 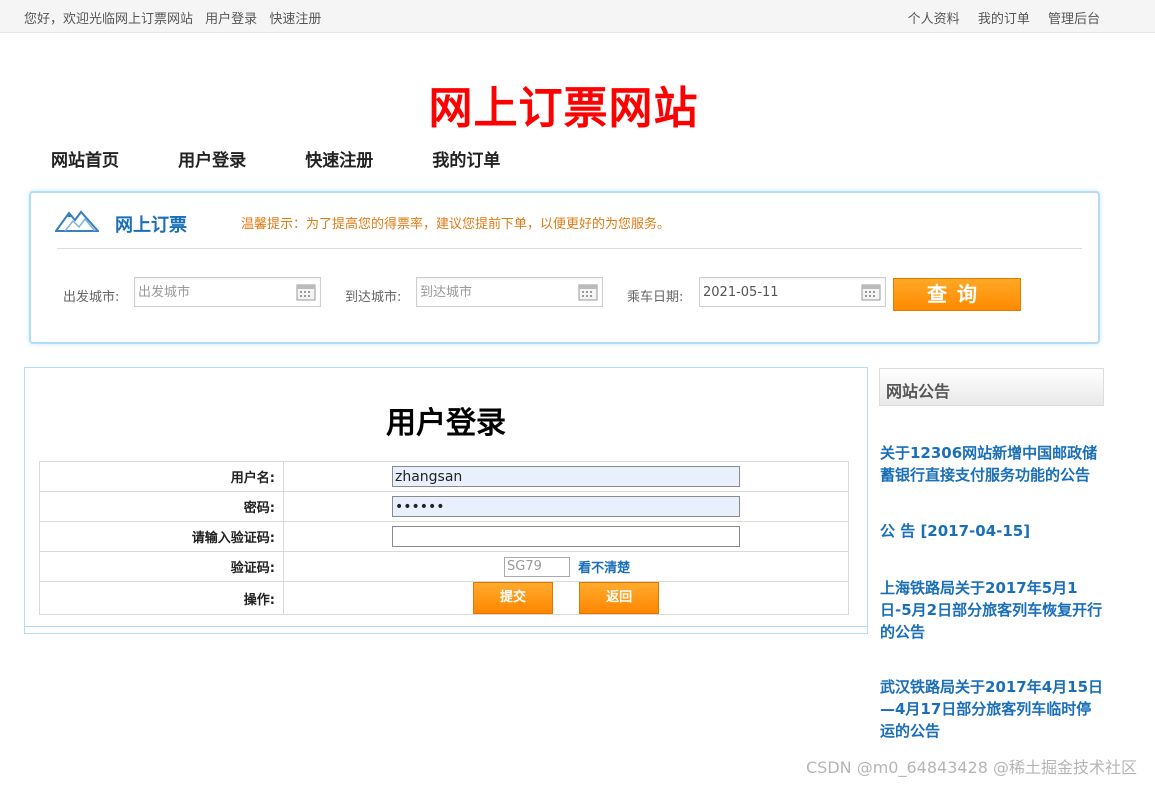 I want to click on username-label: 用户名:, so click(x=161, y=476).